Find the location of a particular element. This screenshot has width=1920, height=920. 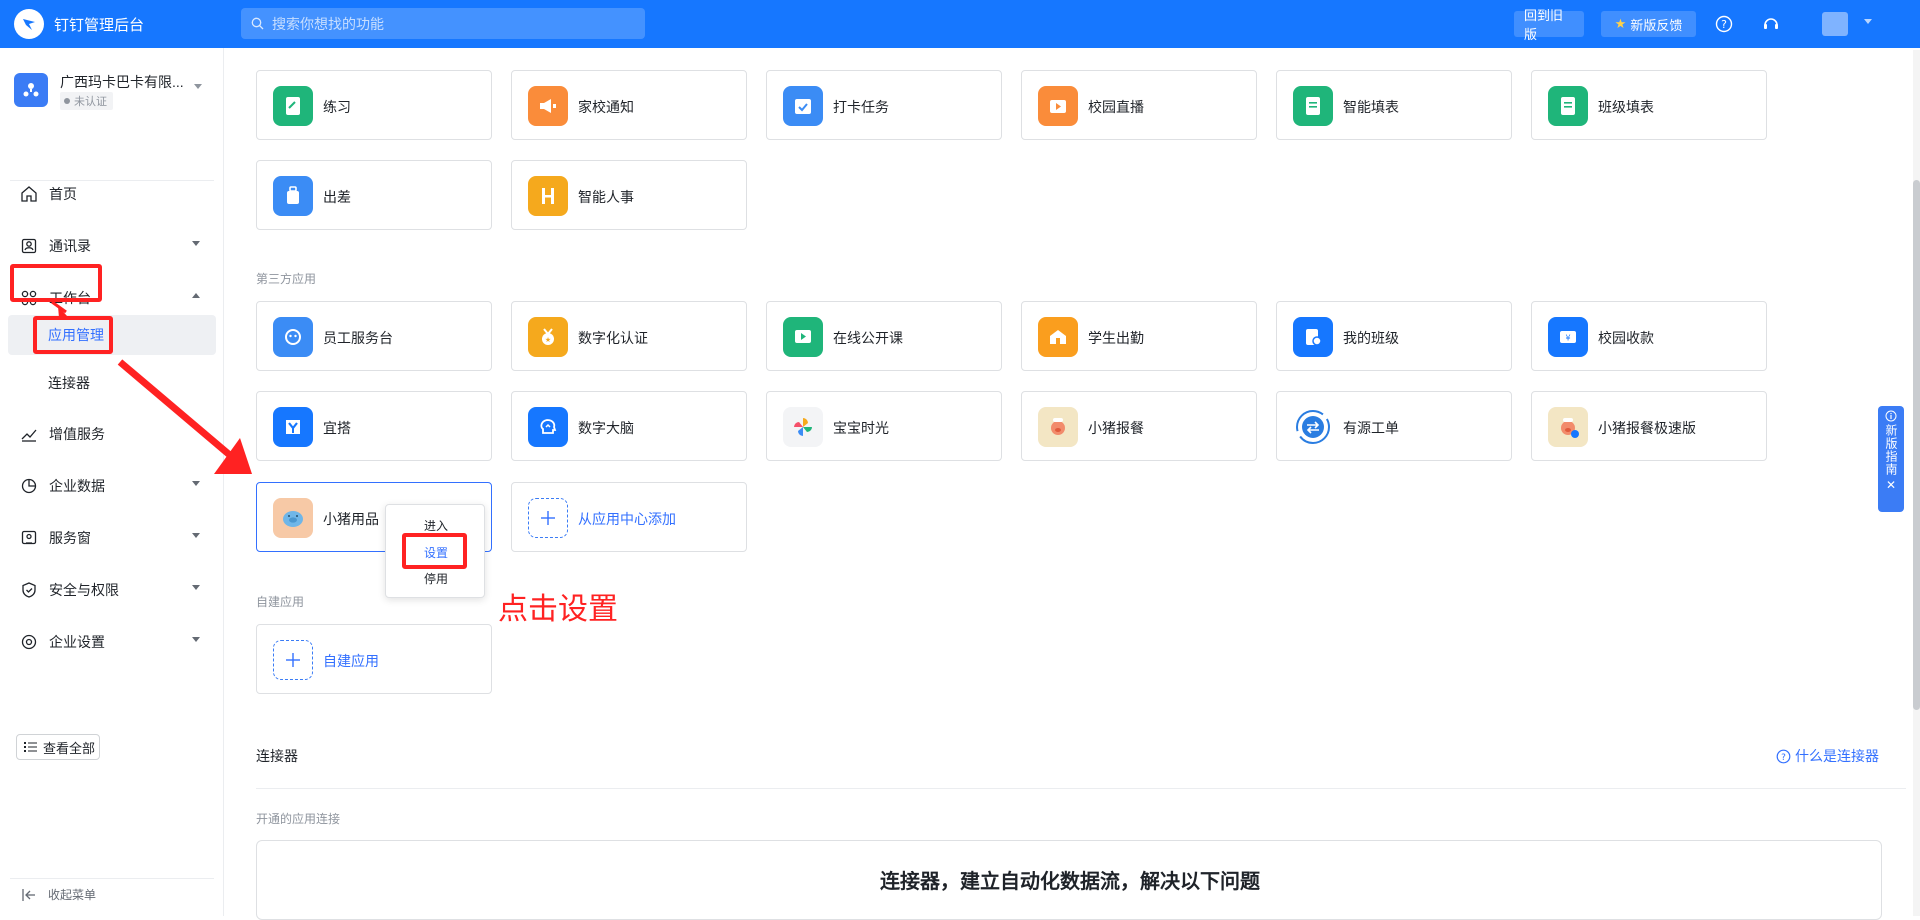

guide-label: 新版指南 is located at coordinates (1891, 450).